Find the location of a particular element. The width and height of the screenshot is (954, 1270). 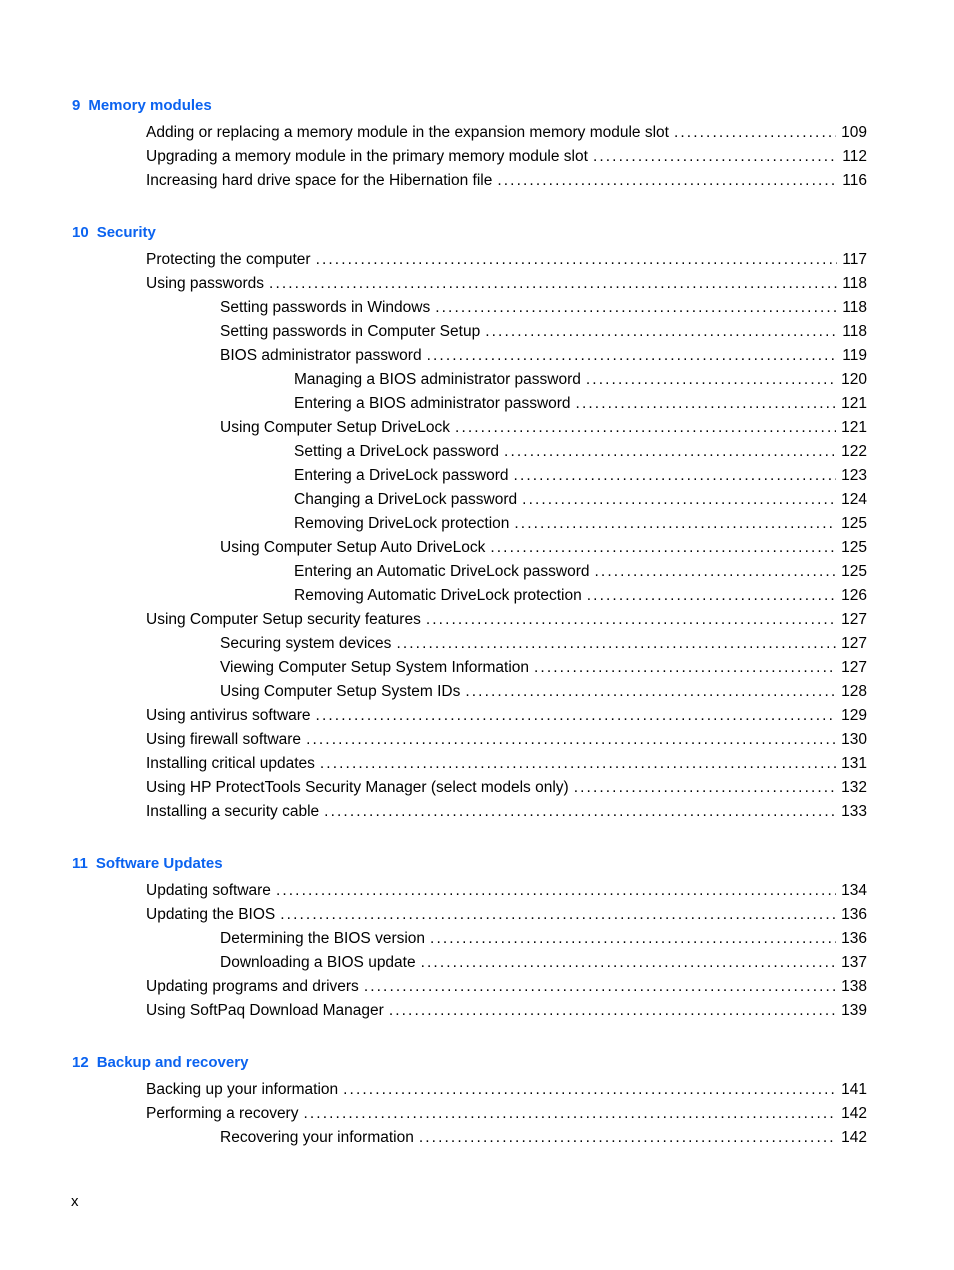

toc-entry-link: Securing system devices 127 is located at coordinates (469, 644).